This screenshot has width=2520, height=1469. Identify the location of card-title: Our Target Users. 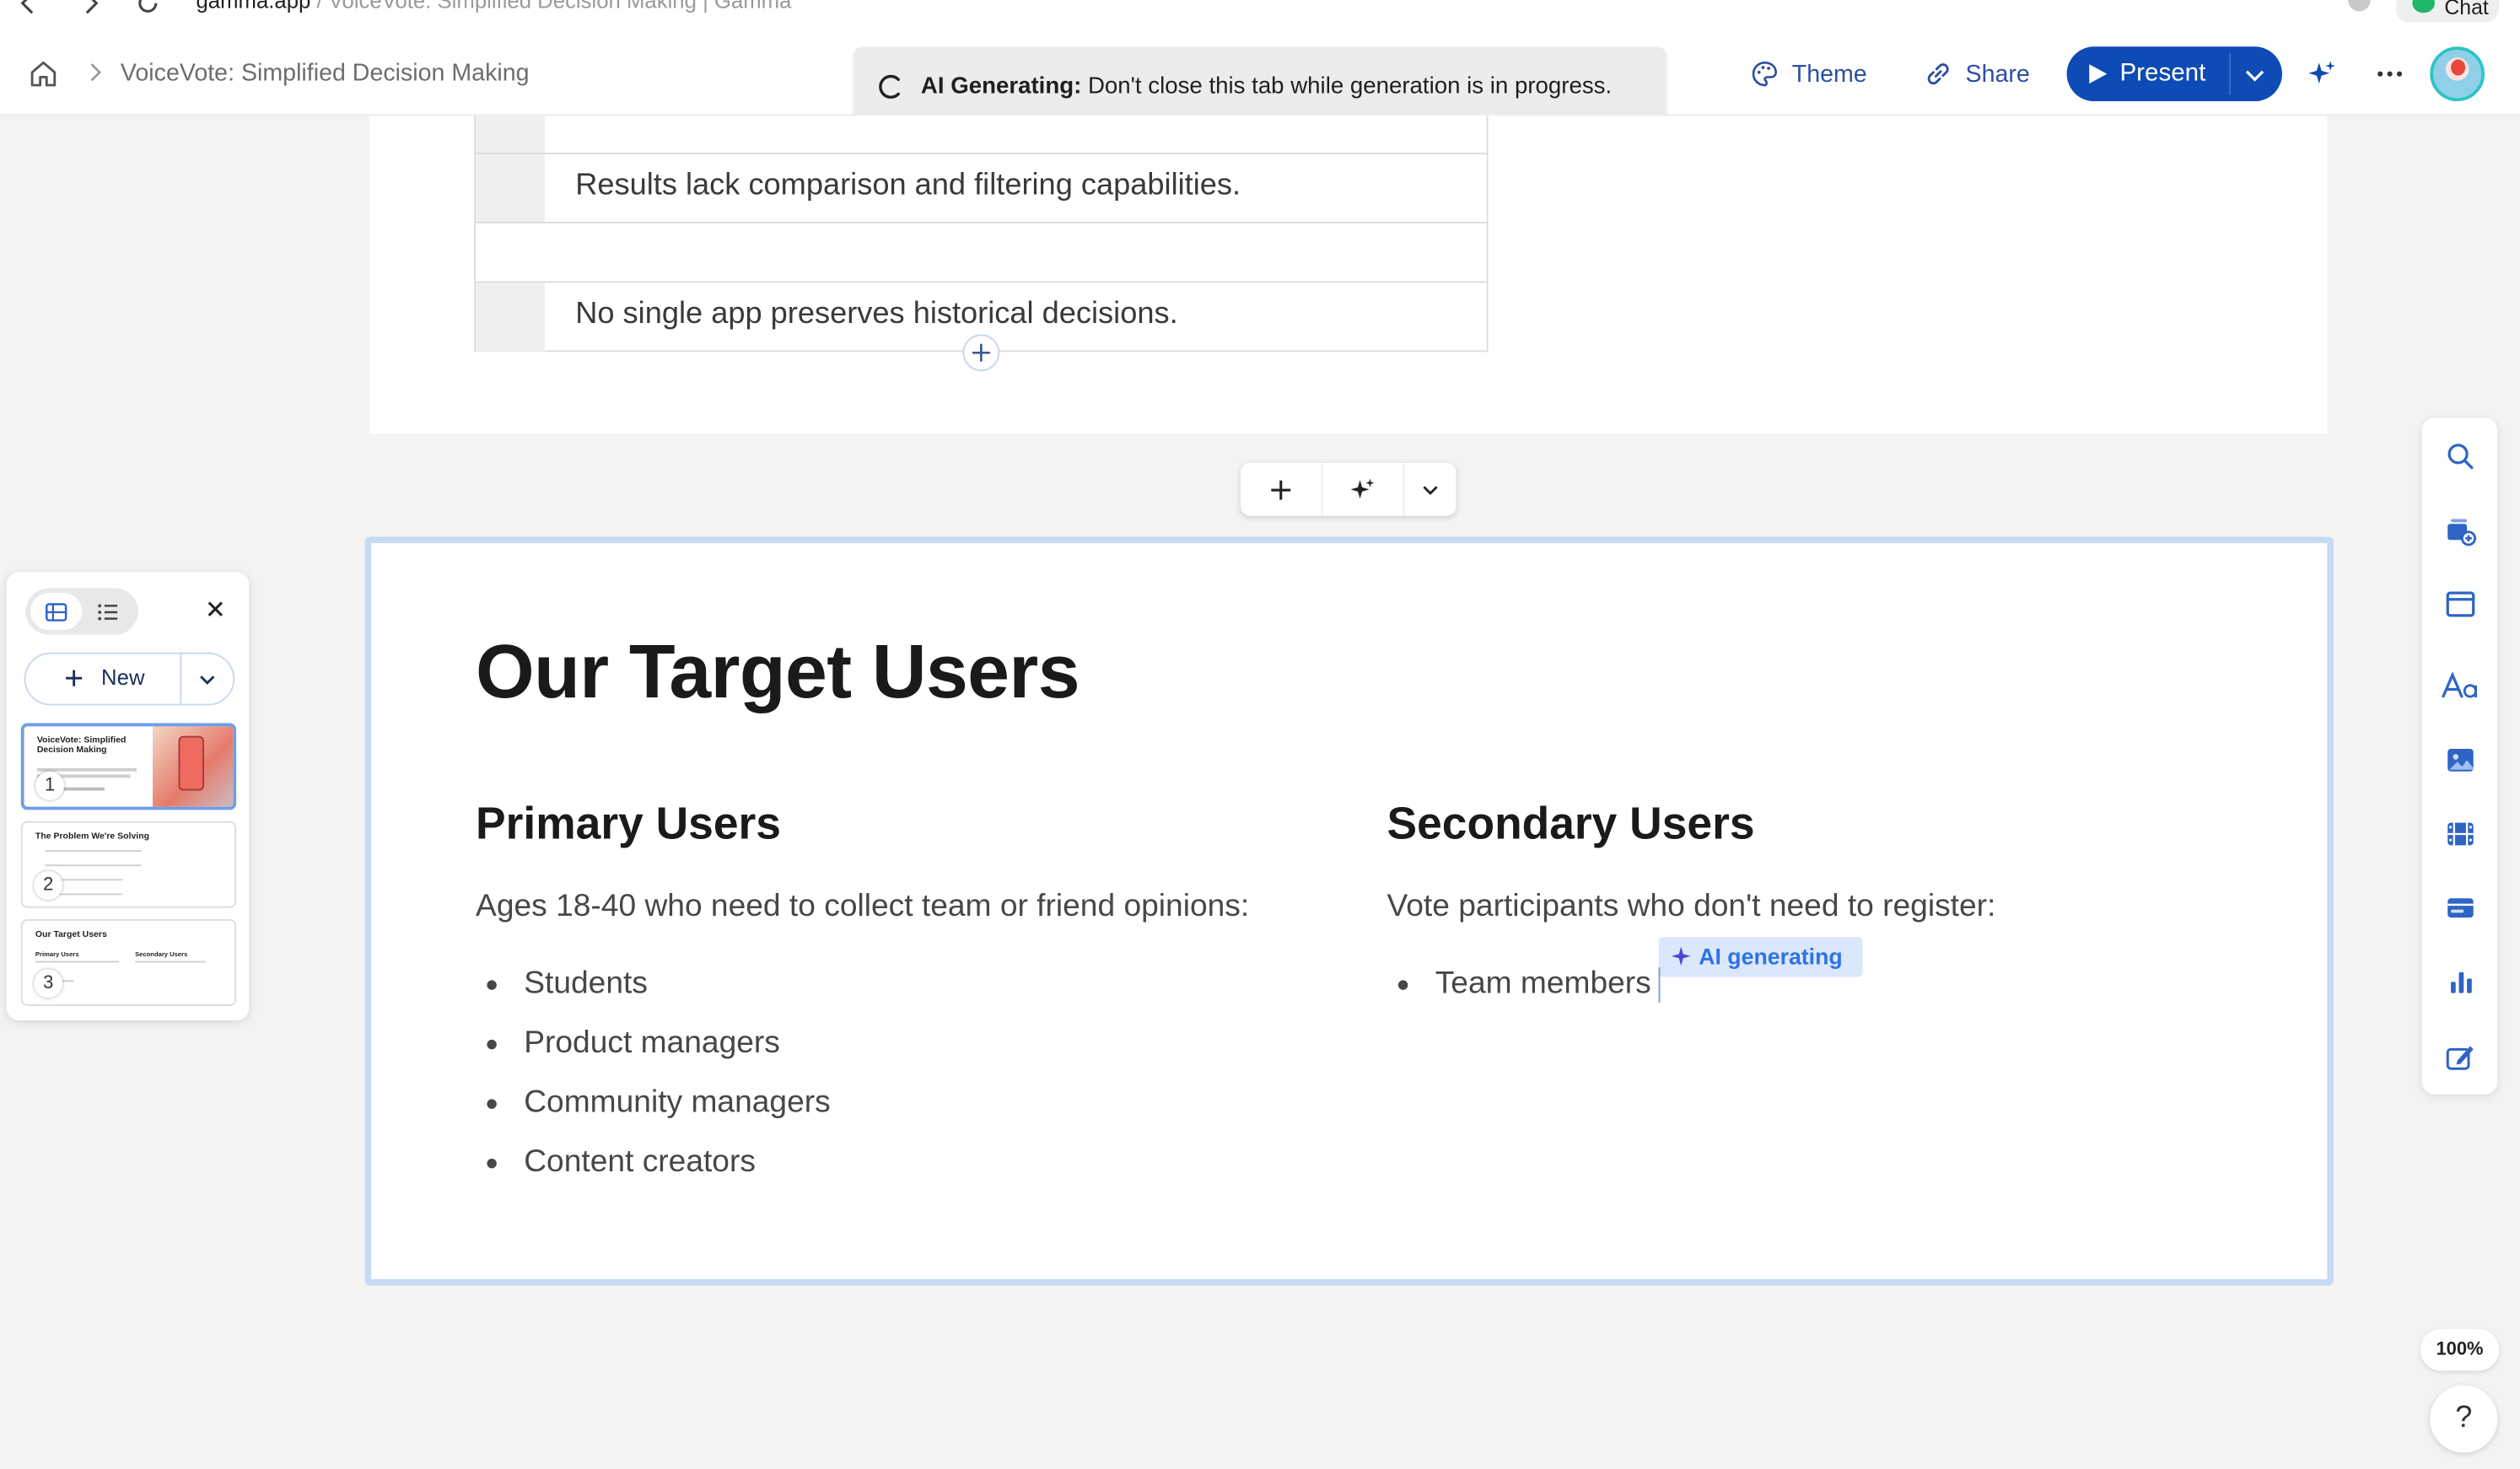
(778, 671).